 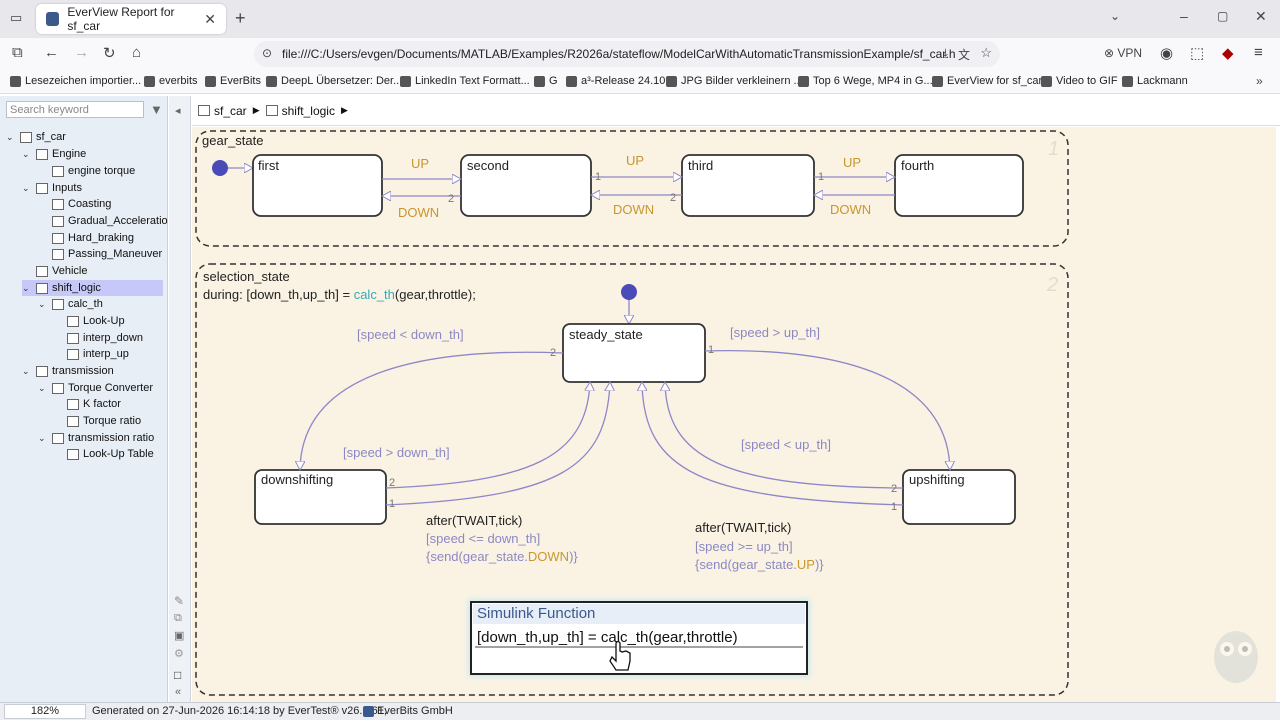 I want to click on new-tab-icon: +, so click(x=240, y=18).